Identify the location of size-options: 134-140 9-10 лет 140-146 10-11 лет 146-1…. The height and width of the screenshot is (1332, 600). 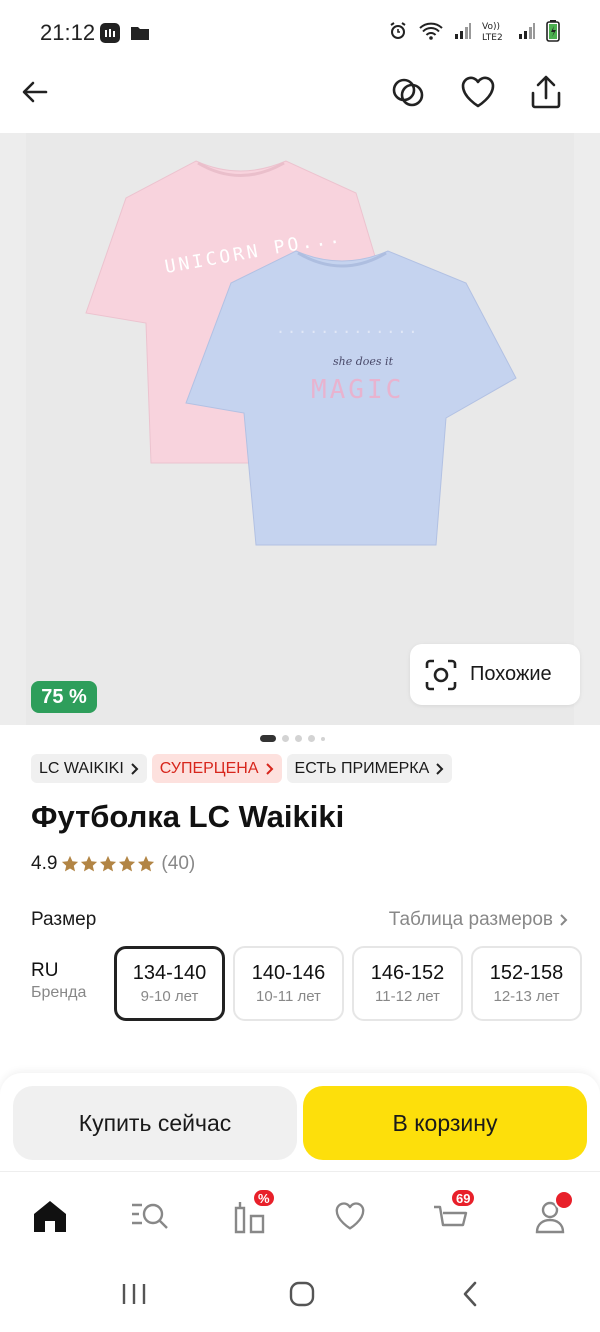
(348, 983).